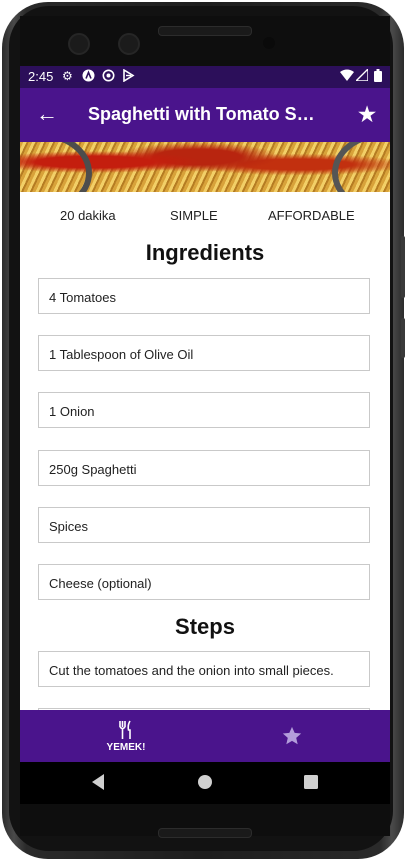 This screenshot has width=406, height=861. Describe the element at coordinates (128, 76) in the screenshot. I see `play-protect-icon` at that location.